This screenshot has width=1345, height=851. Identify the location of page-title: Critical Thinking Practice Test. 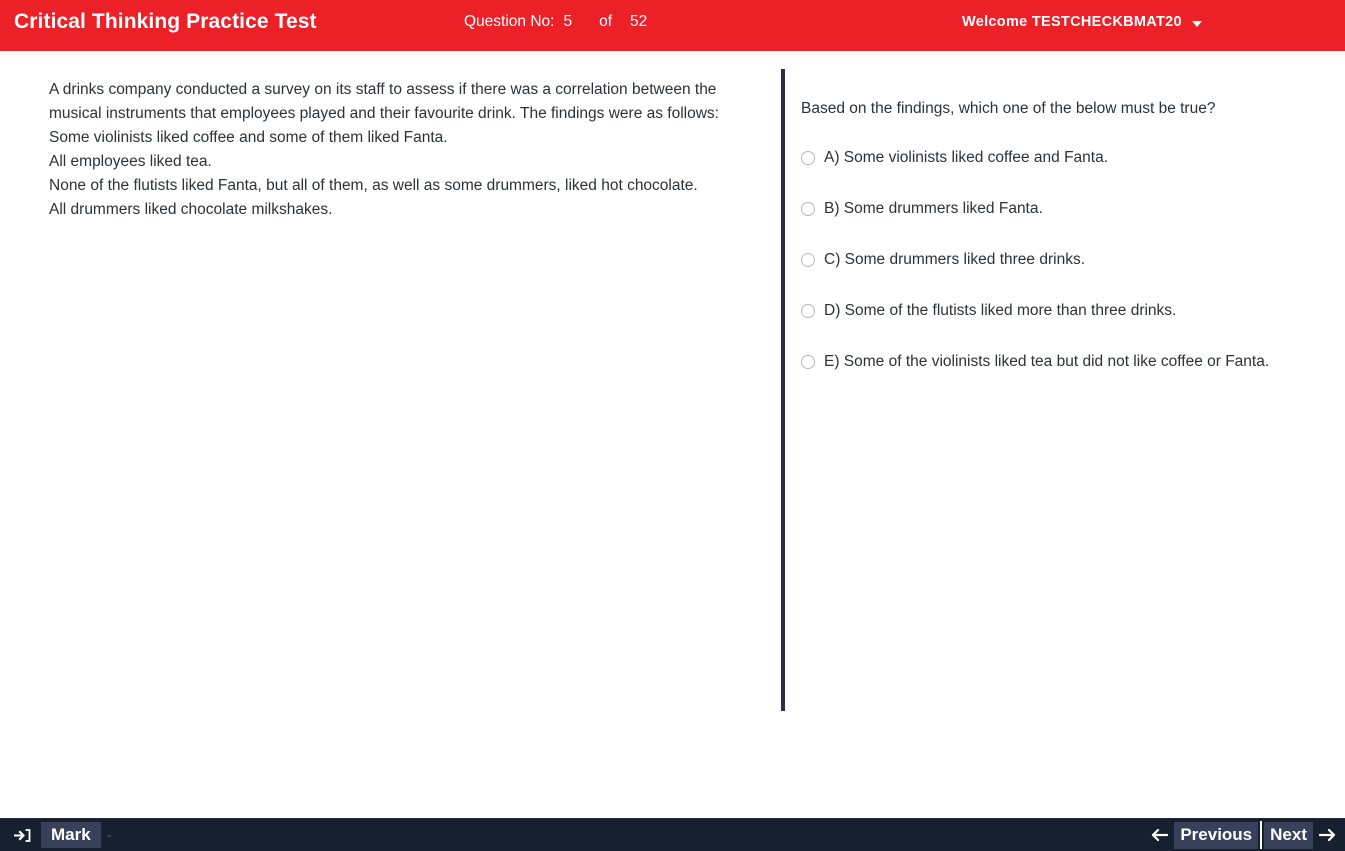
(165, 21).